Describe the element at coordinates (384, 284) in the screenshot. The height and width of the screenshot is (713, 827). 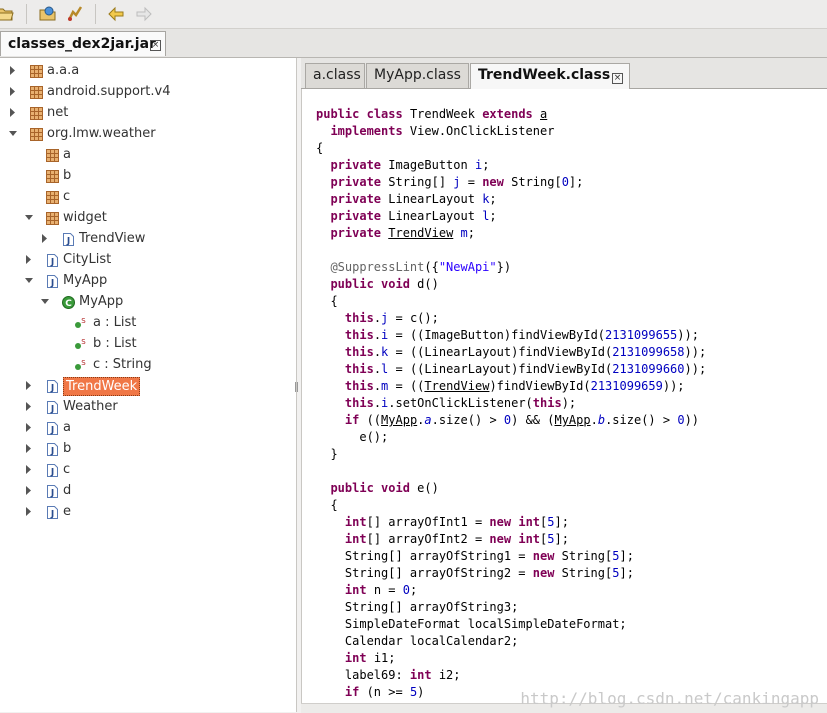
I see `code-line: public void d()` at that location.